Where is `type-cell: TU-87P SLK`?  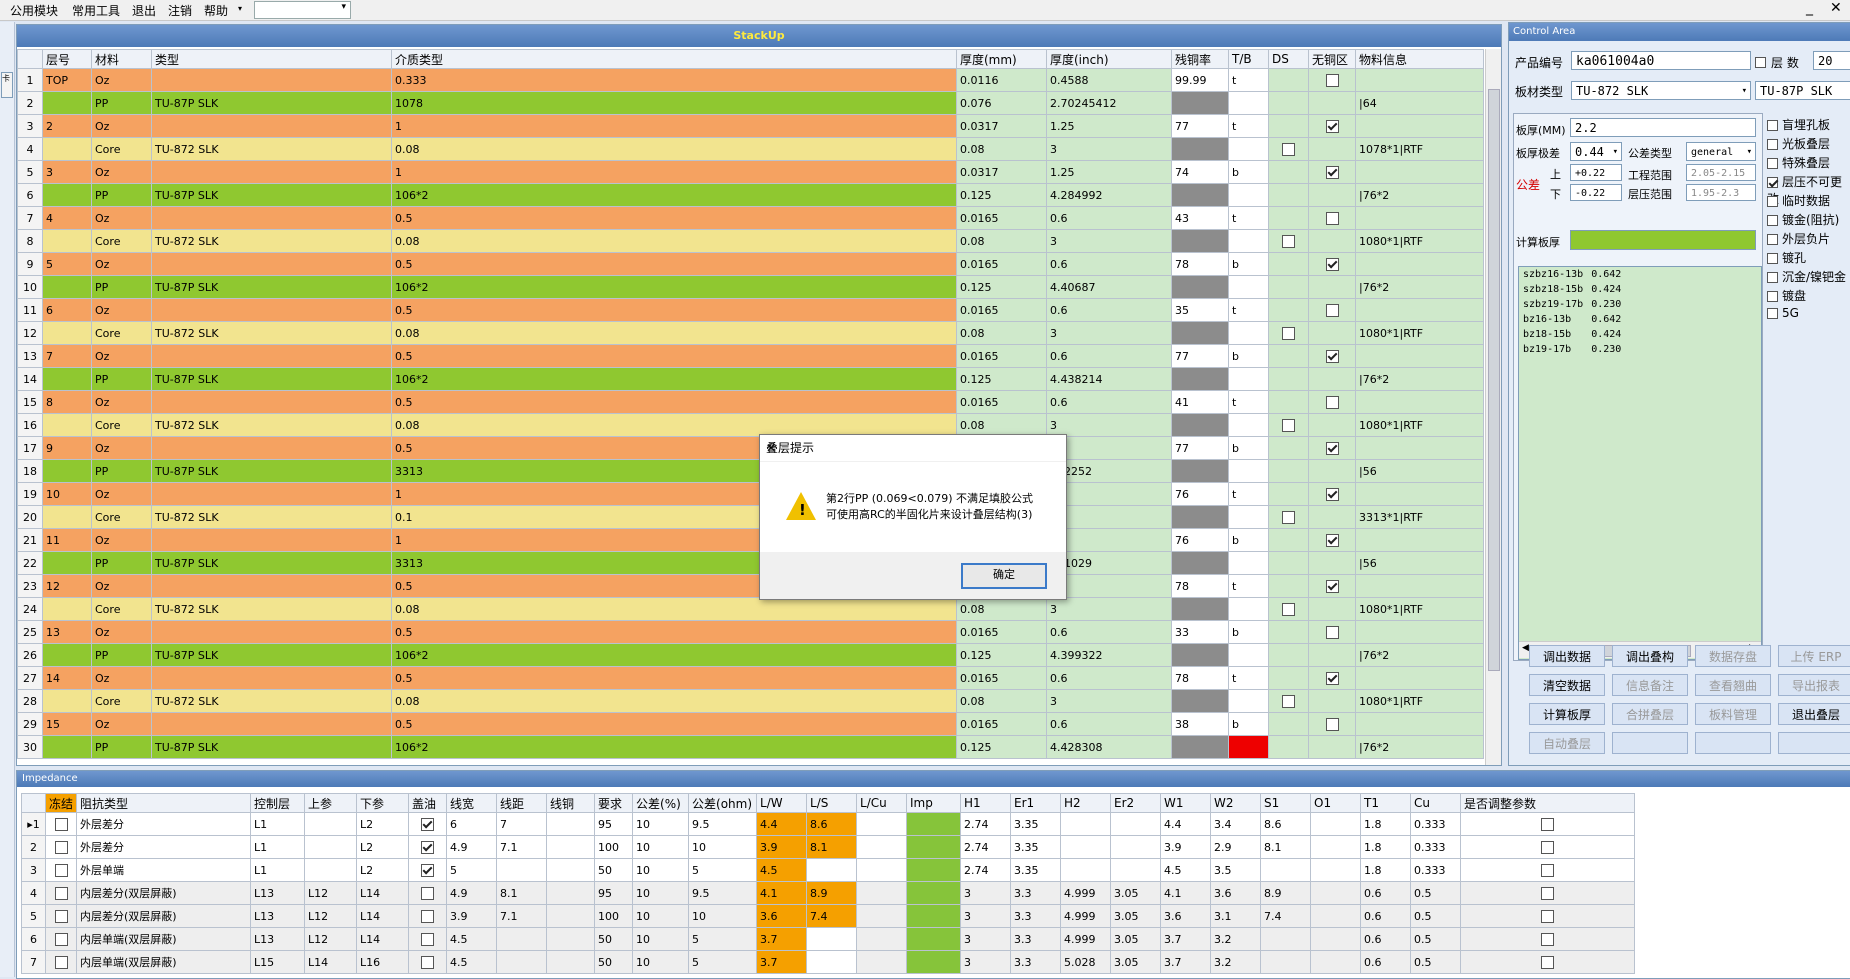 type-cell: TU-87P SLK is located at coordinates (271, 747).